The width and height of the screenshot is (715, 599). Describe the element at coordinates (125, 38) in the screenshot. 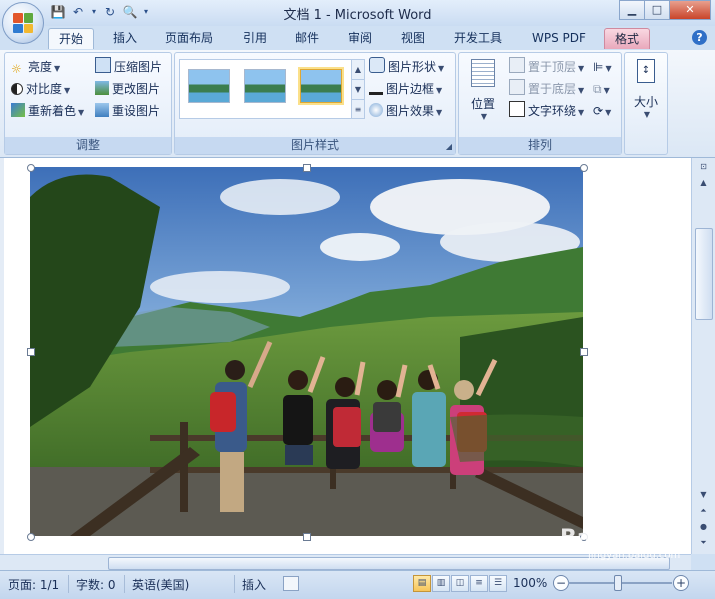

I see `tab-insert: 插入` at that location.